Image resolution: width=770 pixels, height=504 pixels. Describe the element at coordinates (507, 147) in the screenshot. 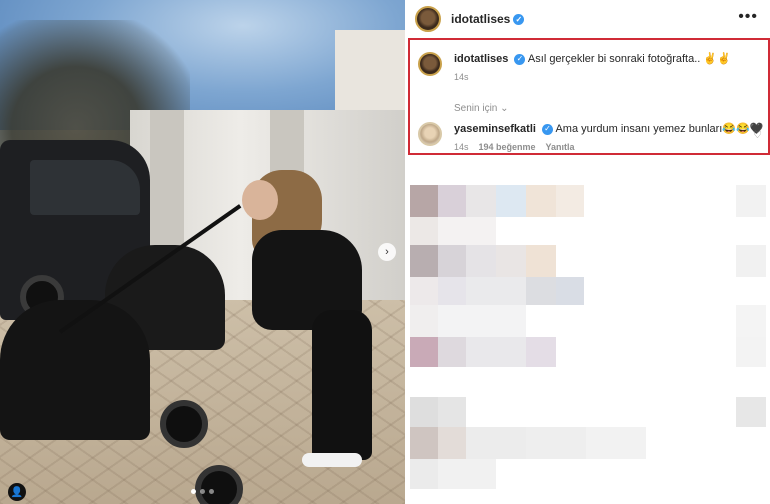

I see `reply-likes: 194 beğenme` at that location.